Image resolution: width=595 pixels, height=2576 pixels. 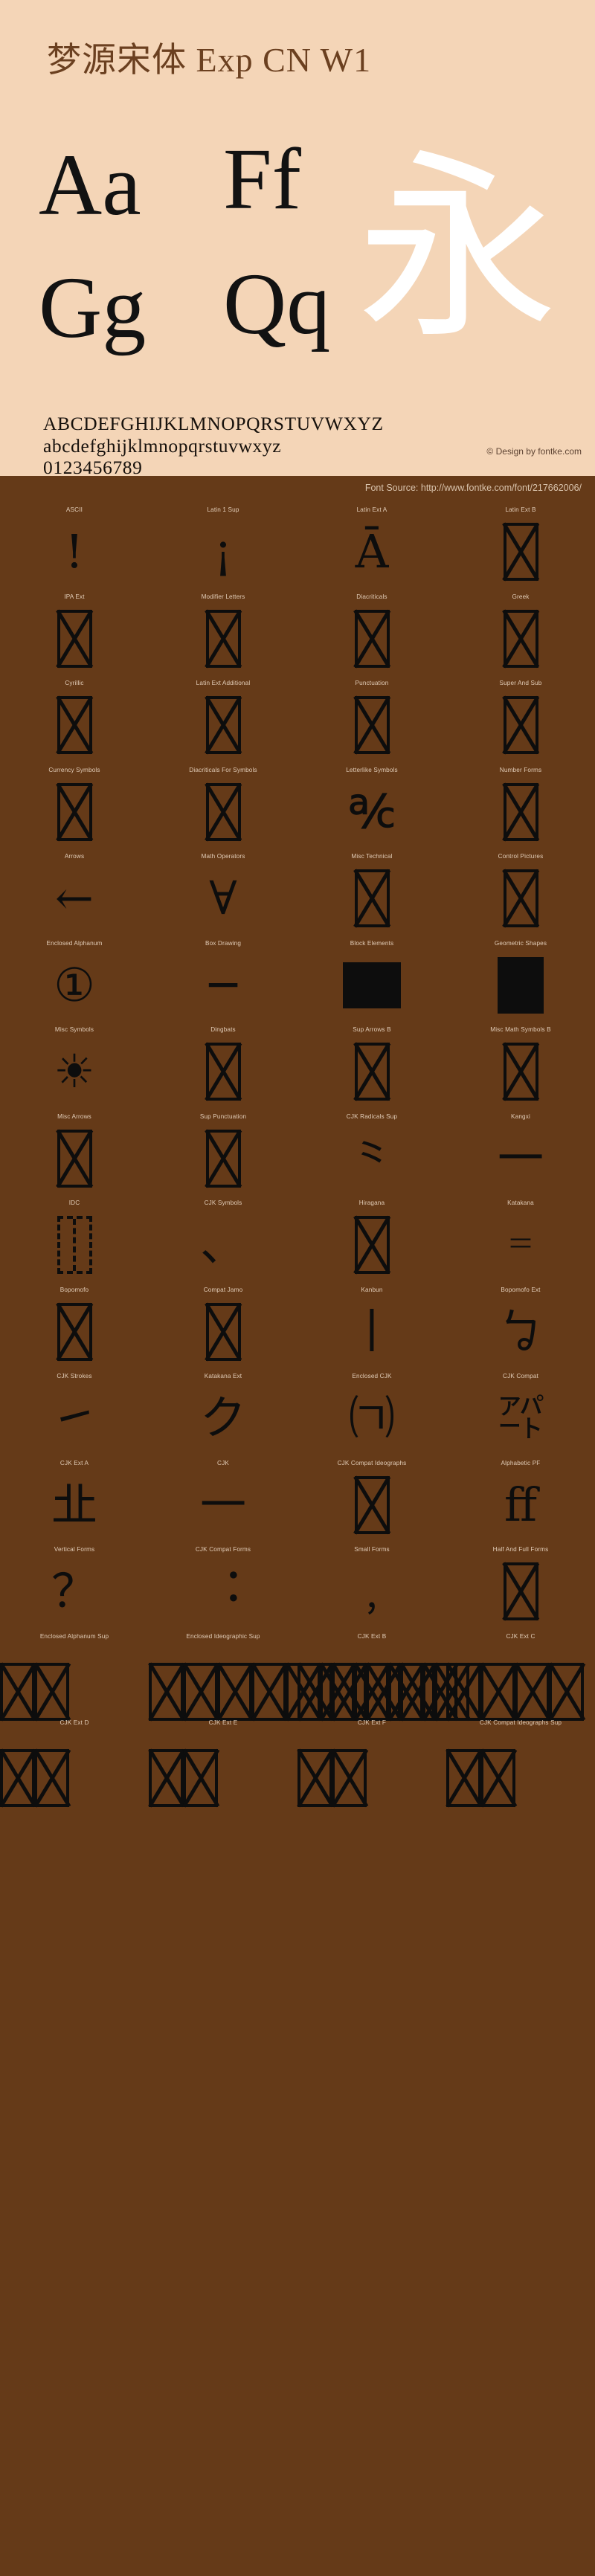 I want to click on unicode-block-sample-glyph: ク, so click(x=223, y=1418).